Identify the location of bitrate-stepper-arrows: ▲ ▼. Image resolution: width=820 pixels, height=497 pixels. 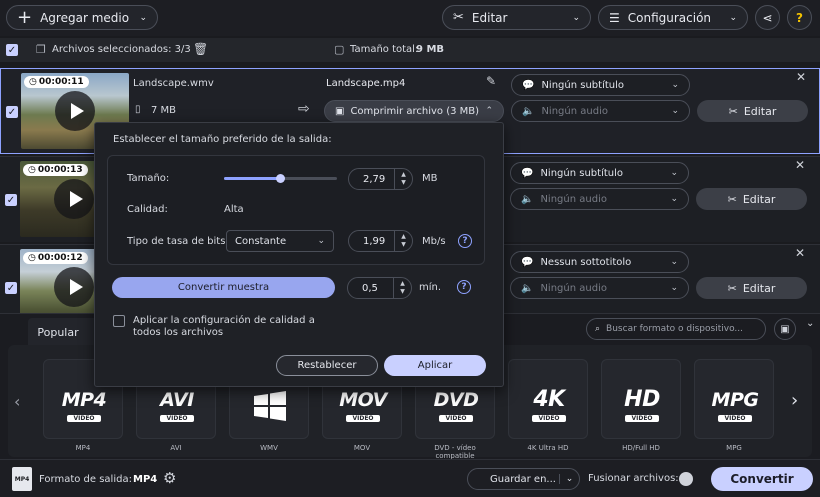
(403, 241).